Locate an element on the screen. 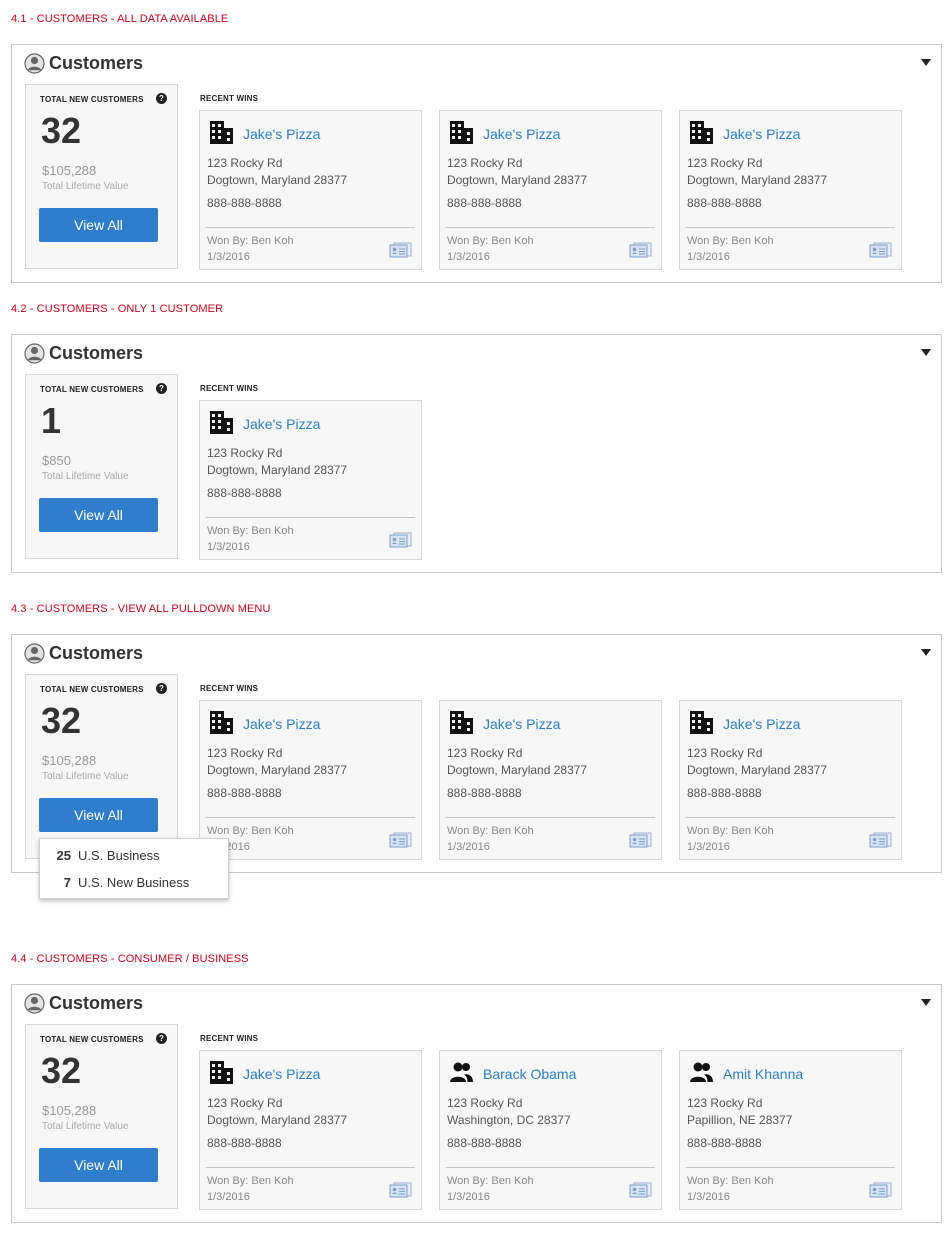 Image resolution: width=952 pixels, height=1234 pixels. win-name-link: Barack Obama is located at coordinates (529, 1074).